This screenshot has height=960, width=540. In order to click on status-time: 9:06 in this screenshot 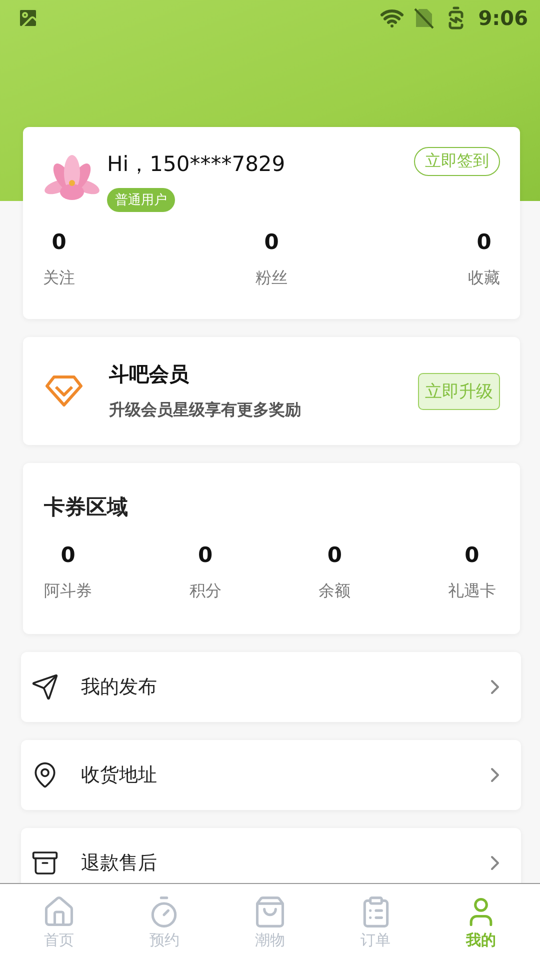, I will do `click(503, 18)`.